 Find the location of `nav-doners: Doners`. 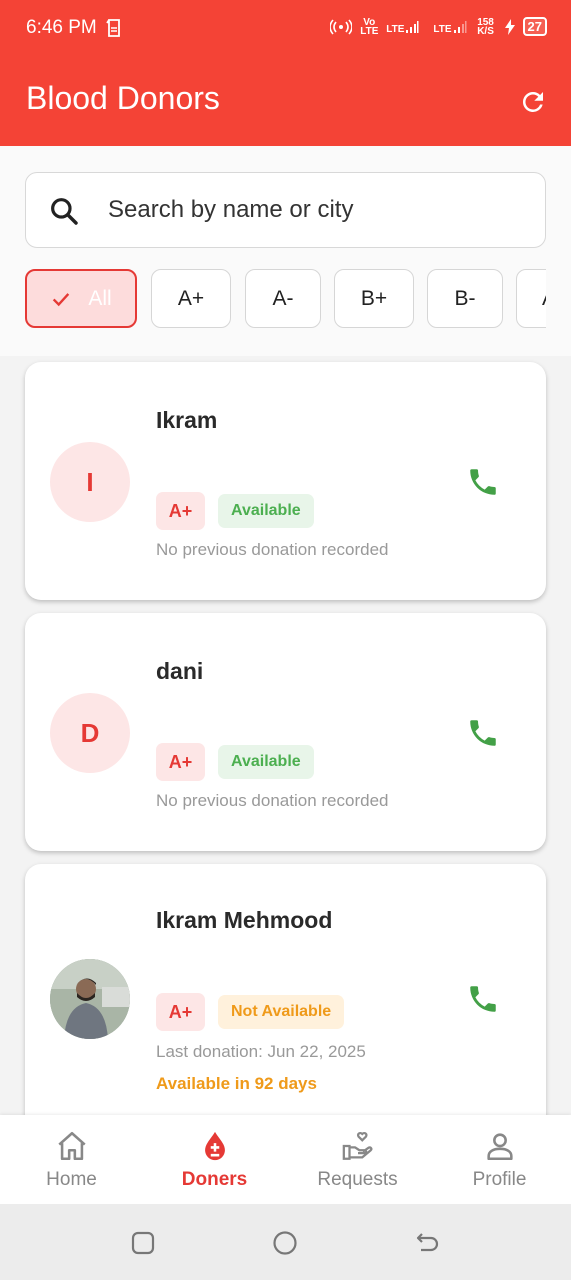

nav-doners: Doners is located at coordinates (214, 1159).